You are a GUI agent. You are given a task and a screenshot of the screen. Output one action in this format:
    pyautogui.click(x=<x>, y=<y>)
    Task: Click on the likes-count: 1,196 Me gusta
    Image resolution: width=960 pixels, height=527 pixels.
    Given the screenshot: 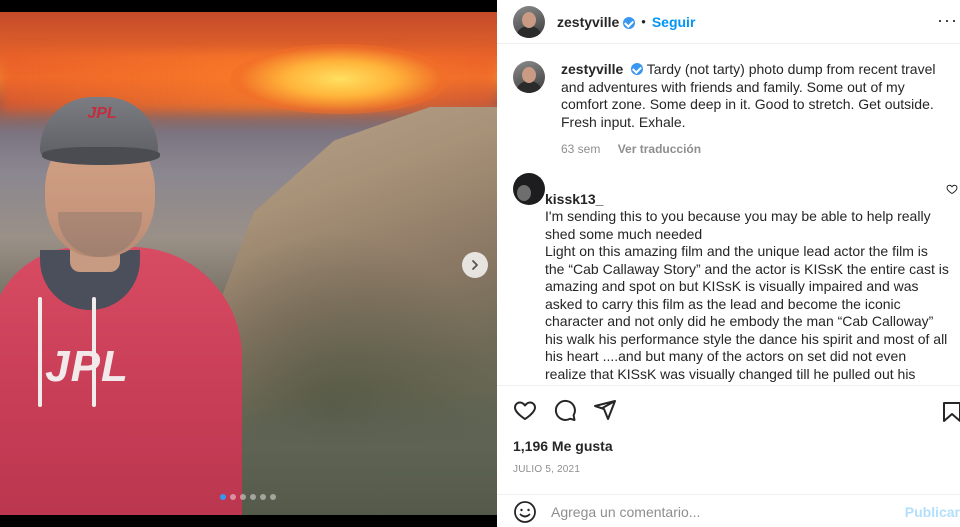 What is the action you would take?
    pyautogui.click(x=563, y=446)
    